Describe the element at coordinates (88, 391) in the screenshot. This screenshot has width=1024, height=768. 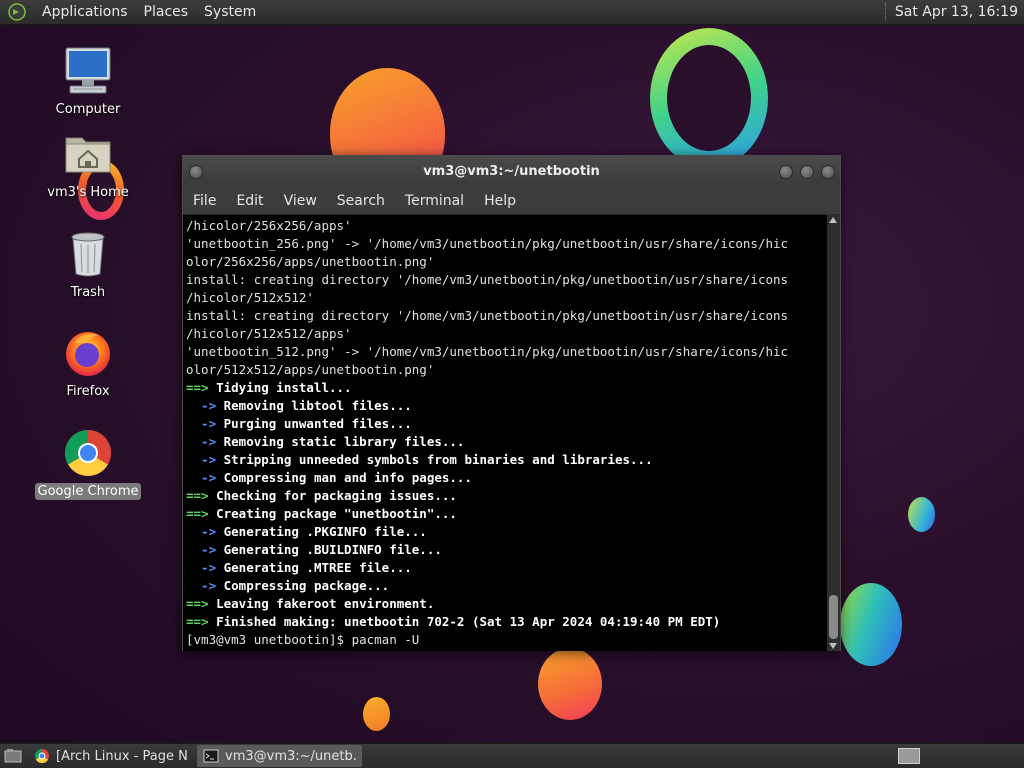
I see `desktop-icon-label: Firefox` at that location.